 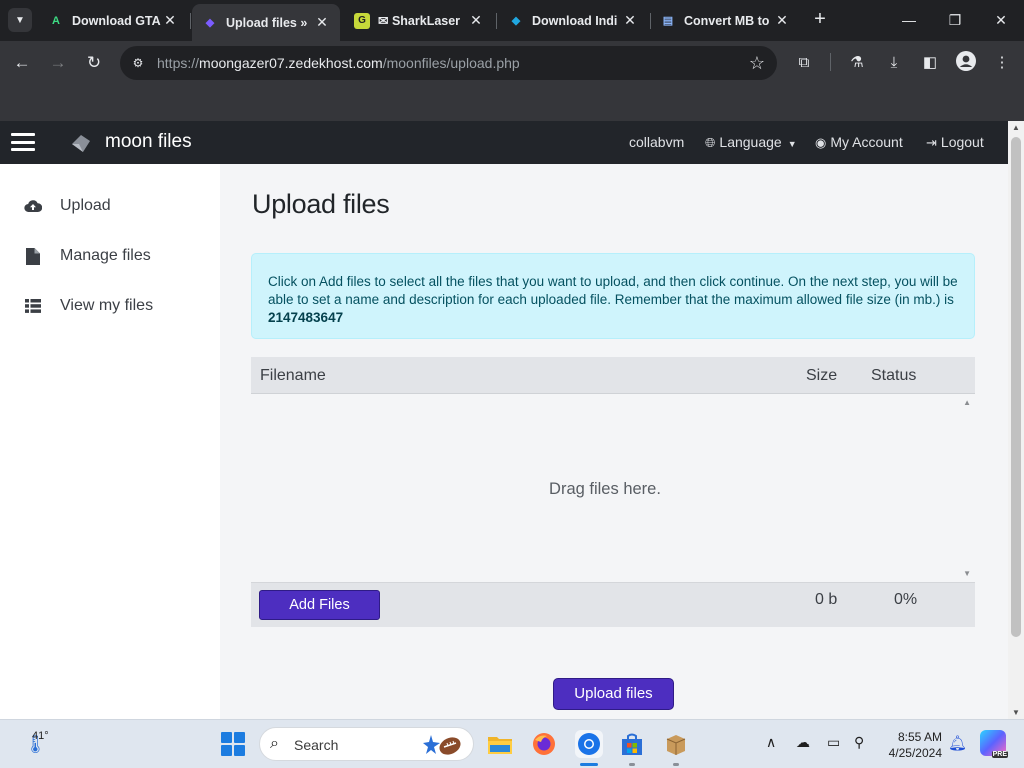 What do you see at coordinates (822, 375) in the screenshot?
I see `column-header-size: Size` at bounding box center [822, 375].